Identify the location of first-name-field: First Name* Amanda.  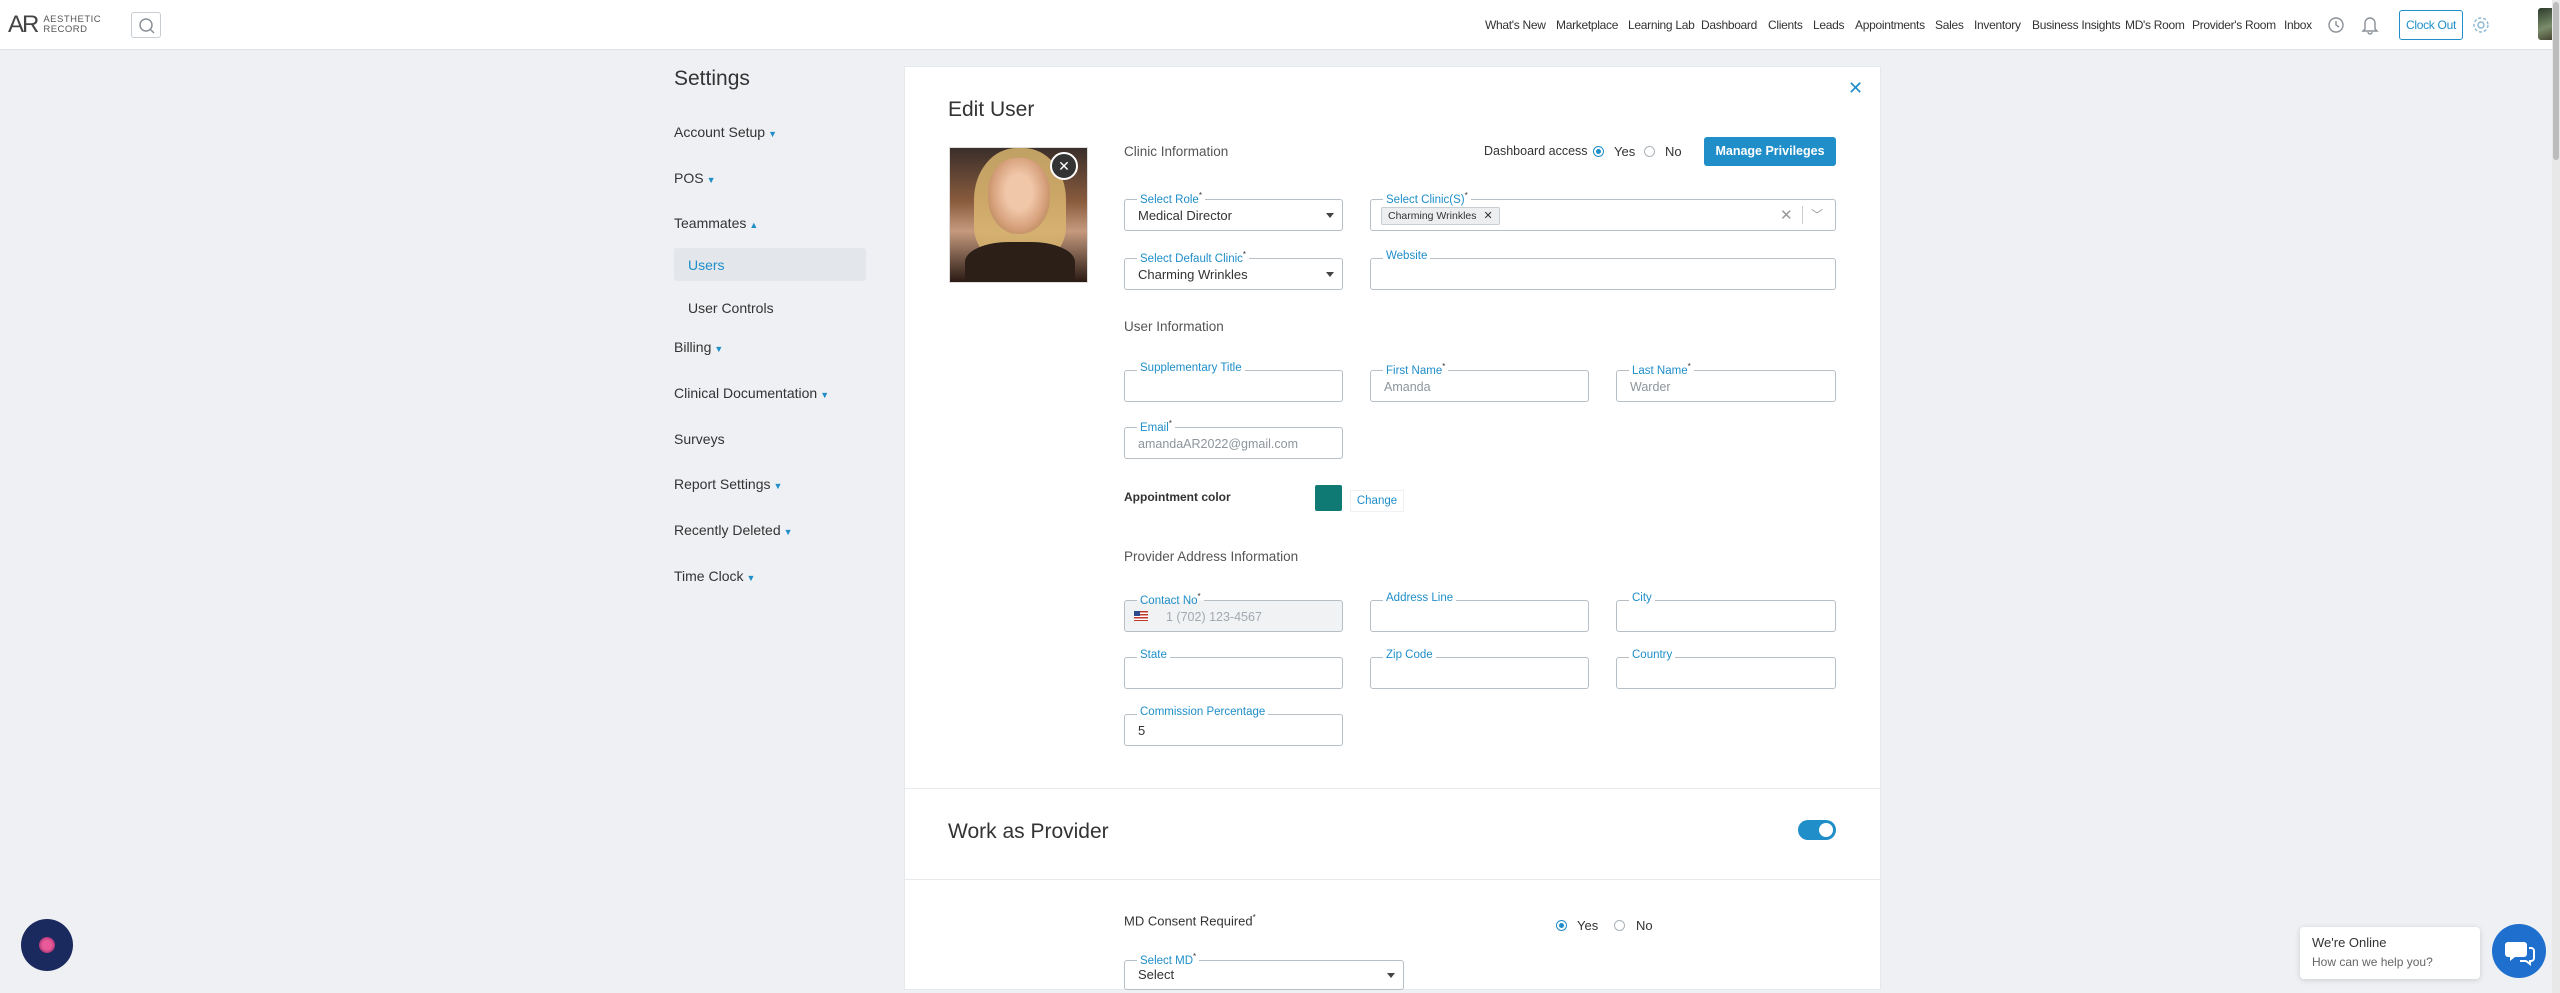
(1479, 382).